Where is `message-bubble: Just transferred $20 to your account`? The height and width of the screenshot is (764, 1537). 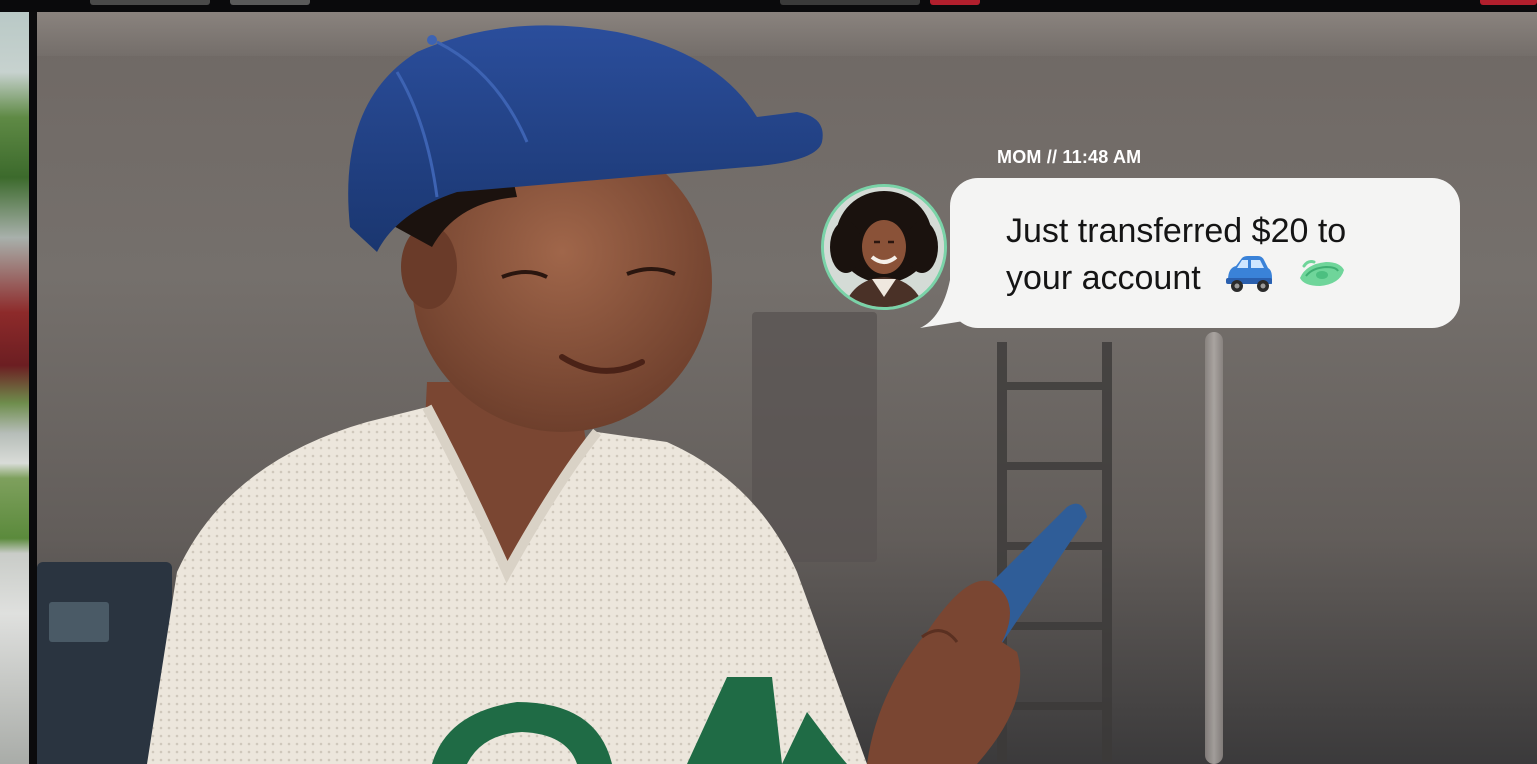
message-bubble: Just transferred $20 to your account is located at coordinates (1205, 253).